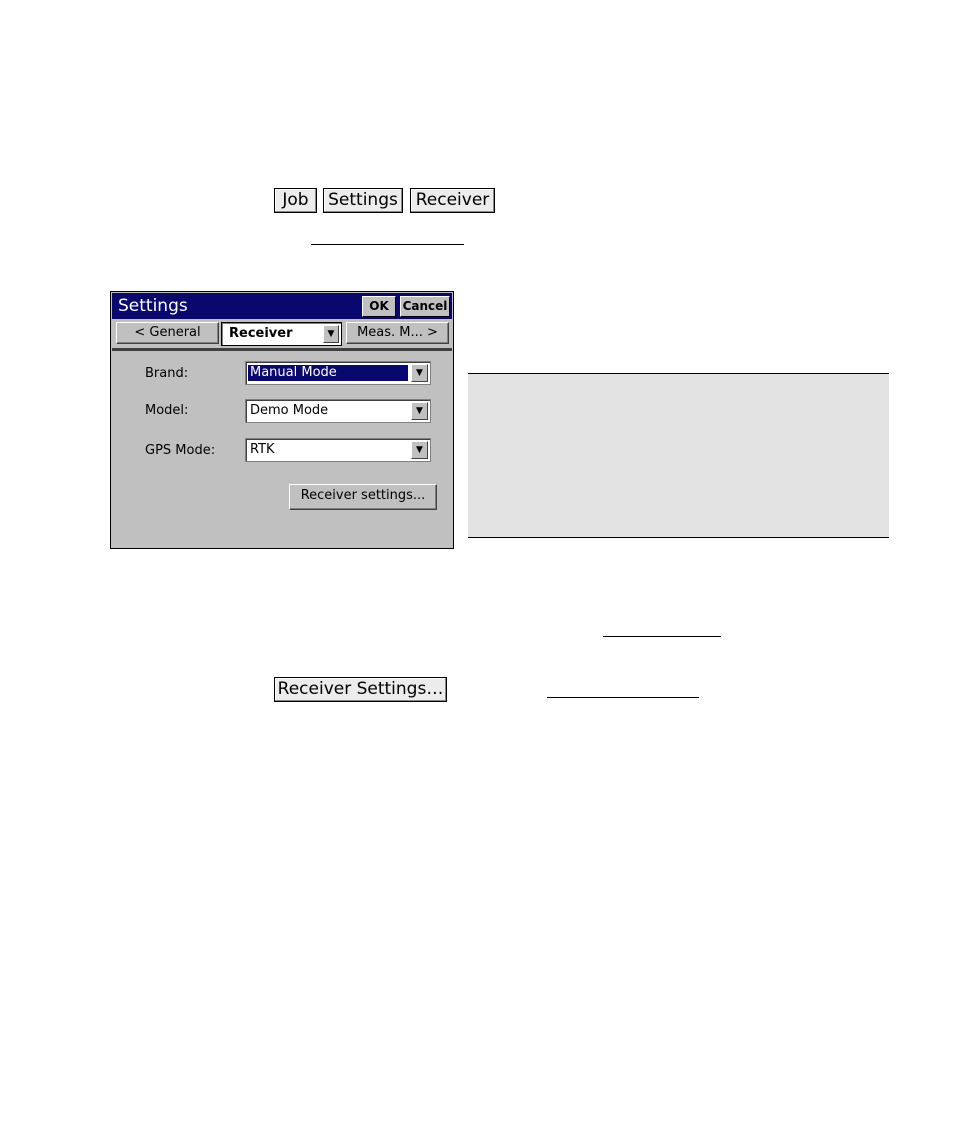  Describe the element at coordinates (379, 306) in the screenshot. I see `ok-button: OK` at that location.